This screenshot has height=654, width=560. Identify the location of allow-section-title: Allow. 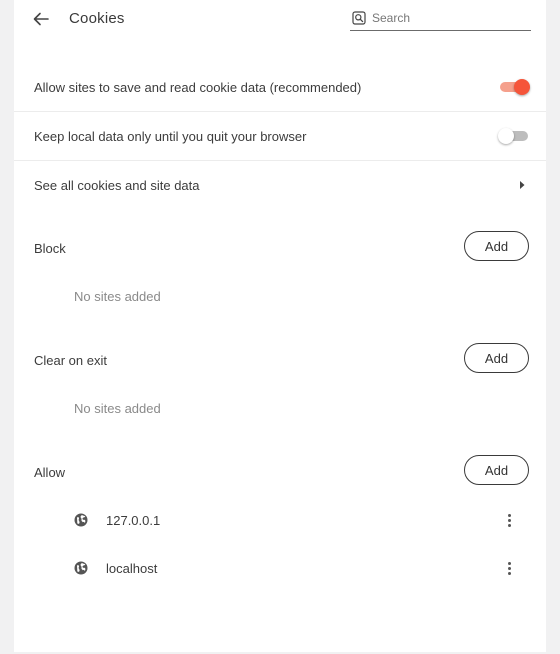
(50, 472).